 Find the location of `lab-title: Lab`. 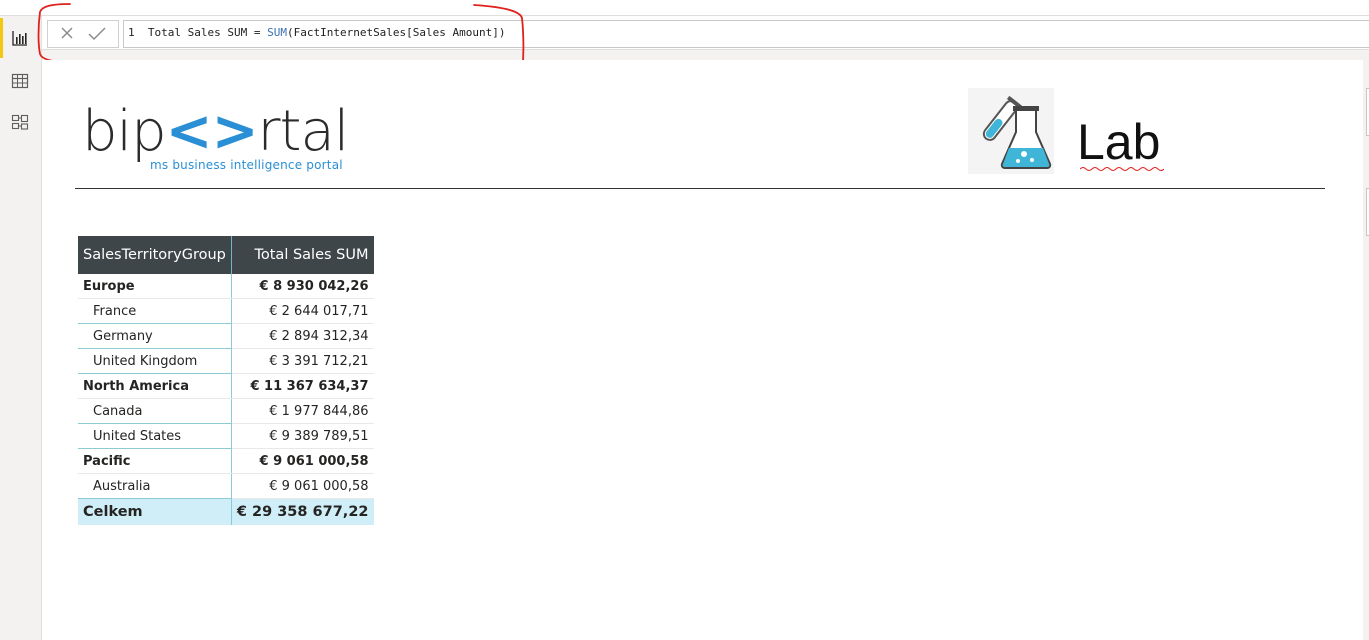

lab-title: Lab is located at coordinates (1119, 142).